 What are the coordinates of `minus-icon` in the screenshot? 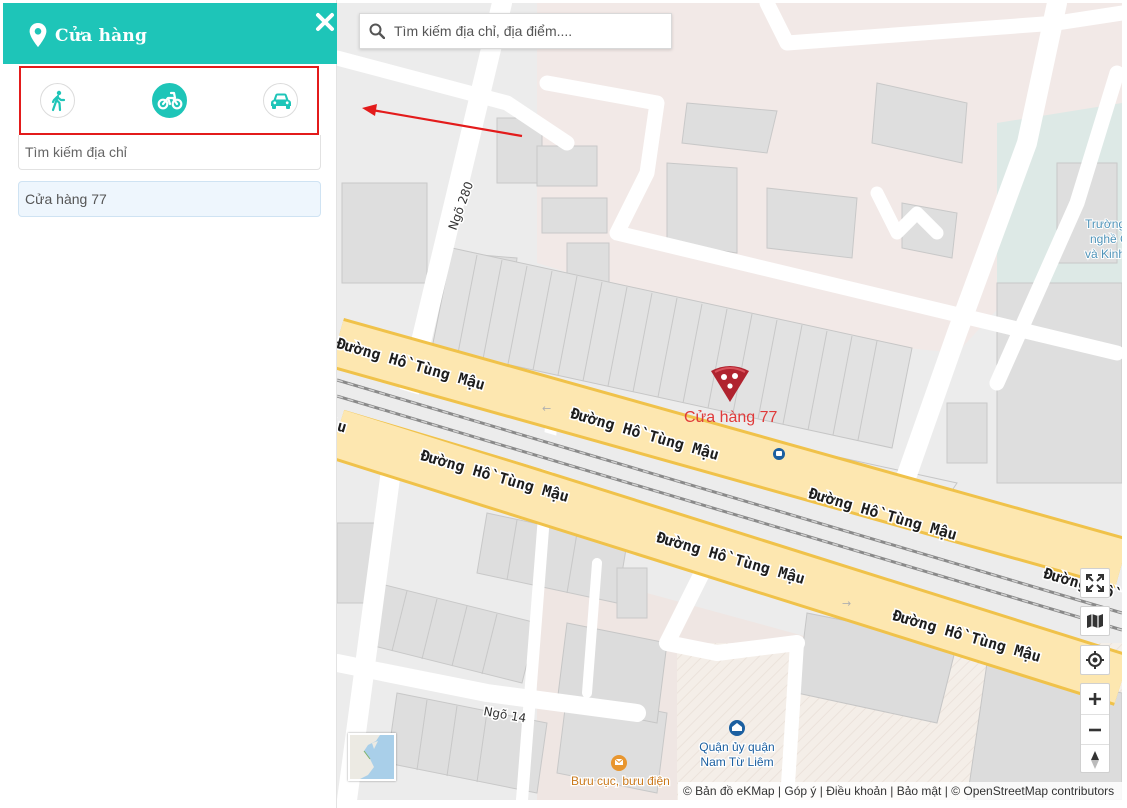 It's located at (1095, 729).